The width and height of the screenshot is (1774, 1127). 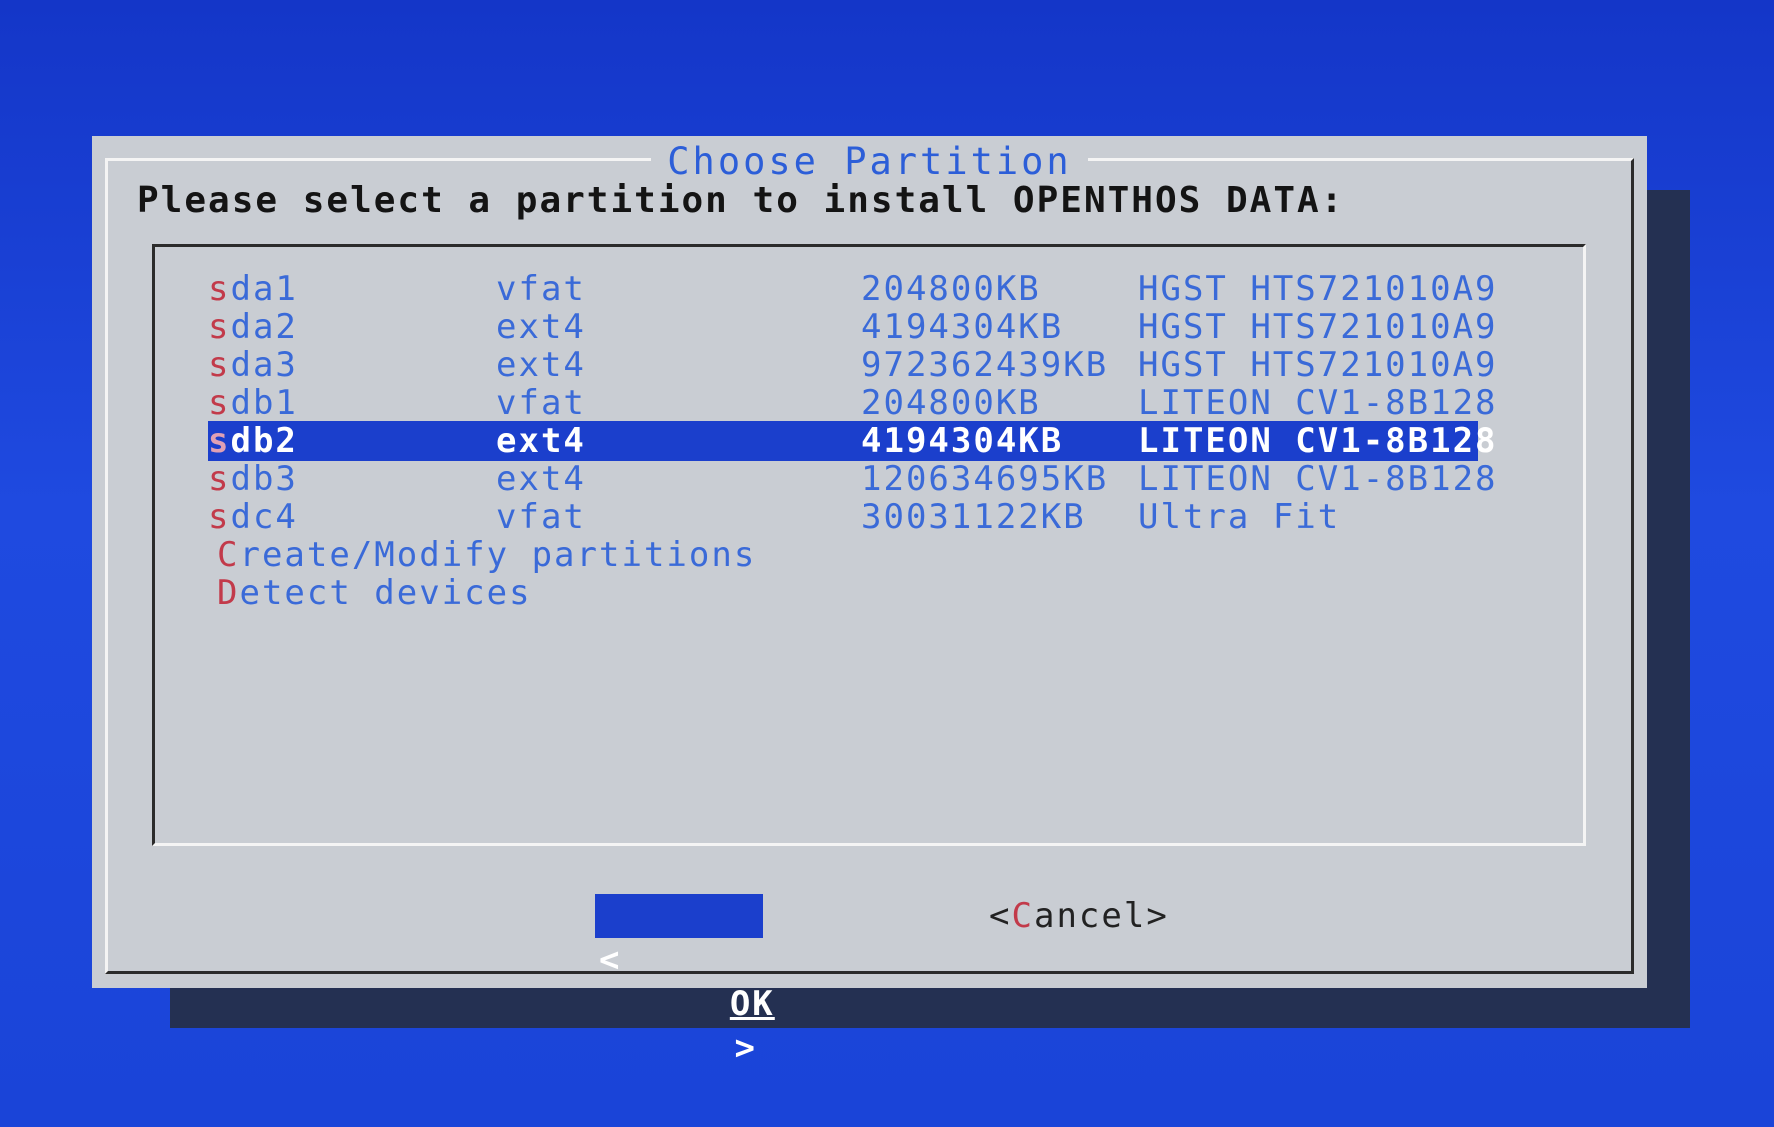 What do you see at coordinates (264, 403) in the screenshot?
I see `partition-name-rest: db1` at bounding box center [264, 403].